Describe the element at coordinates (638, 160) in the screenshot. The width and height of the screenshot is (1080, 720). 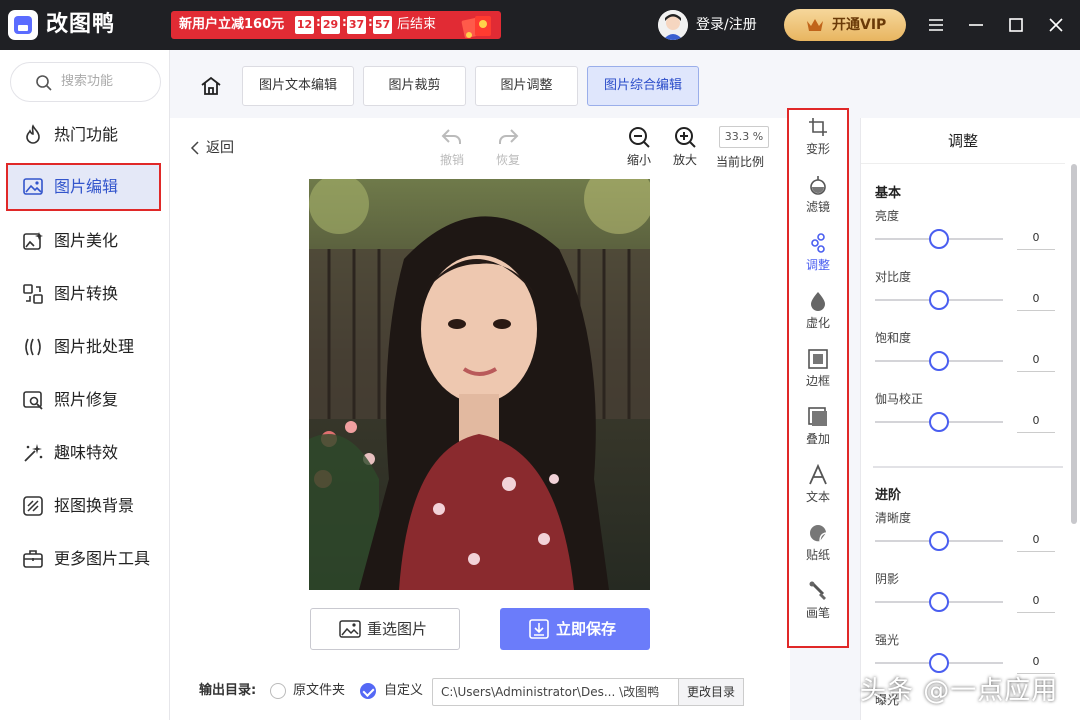
I see `zoom-out-label: 缩小` at that location.